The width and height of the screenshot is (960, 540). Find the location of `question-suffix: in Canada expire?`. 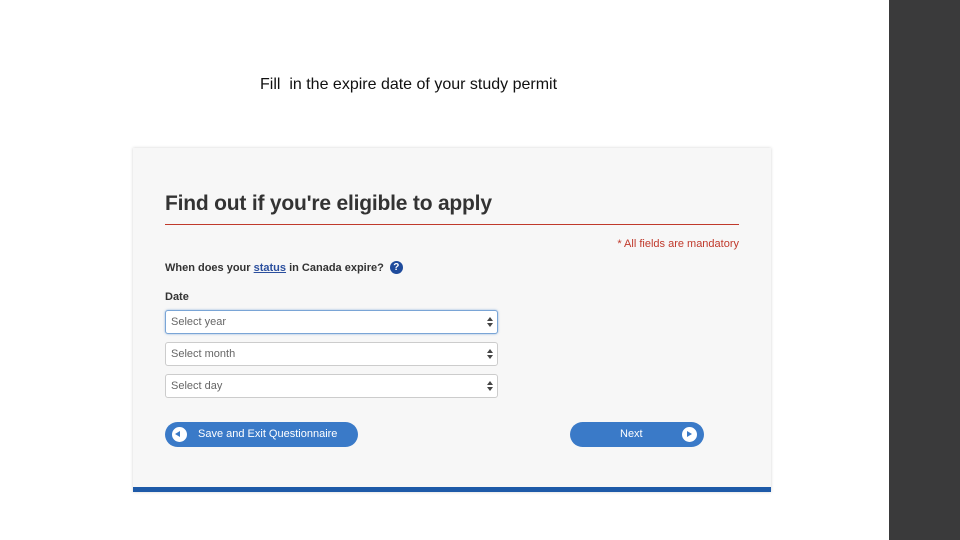

question-suffix: in Canada expire? is located at coordinates (335, 268).